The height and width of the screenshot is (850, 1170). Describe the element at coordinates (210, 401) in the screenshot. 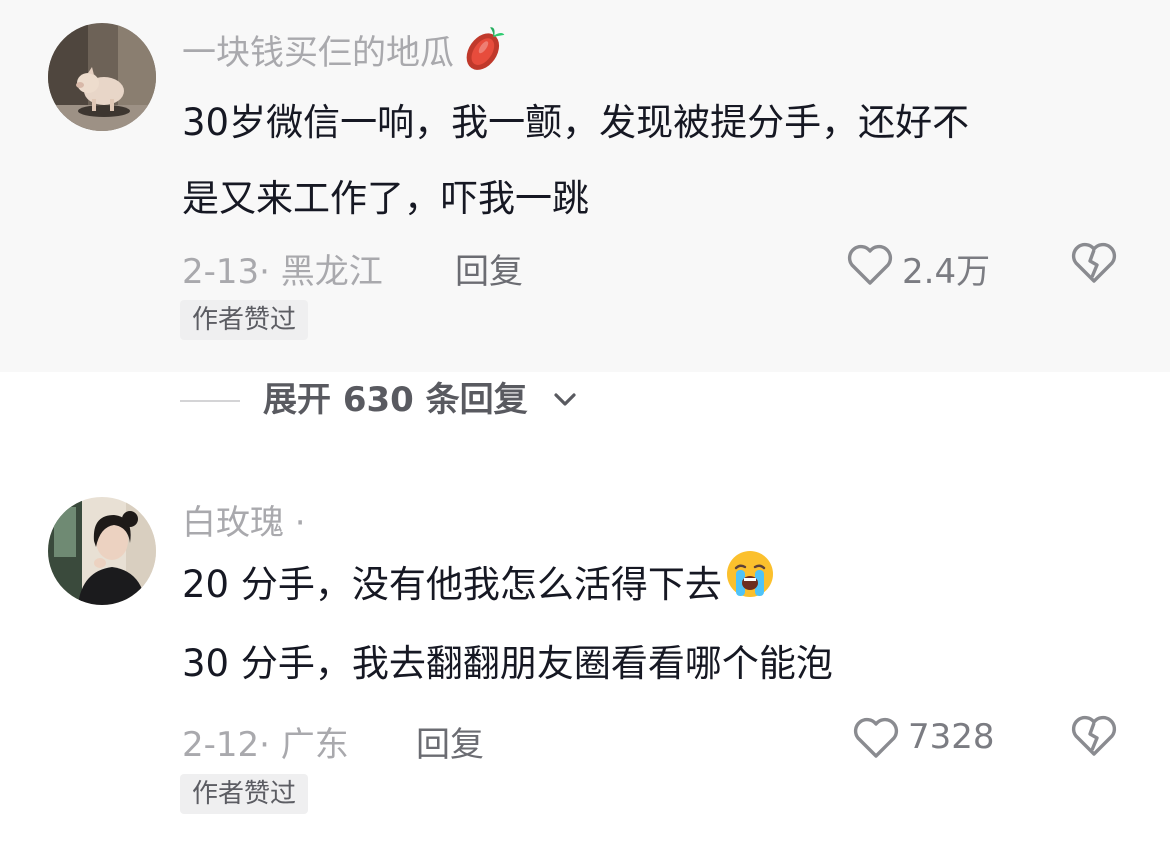

I see `divider-line` at that location.